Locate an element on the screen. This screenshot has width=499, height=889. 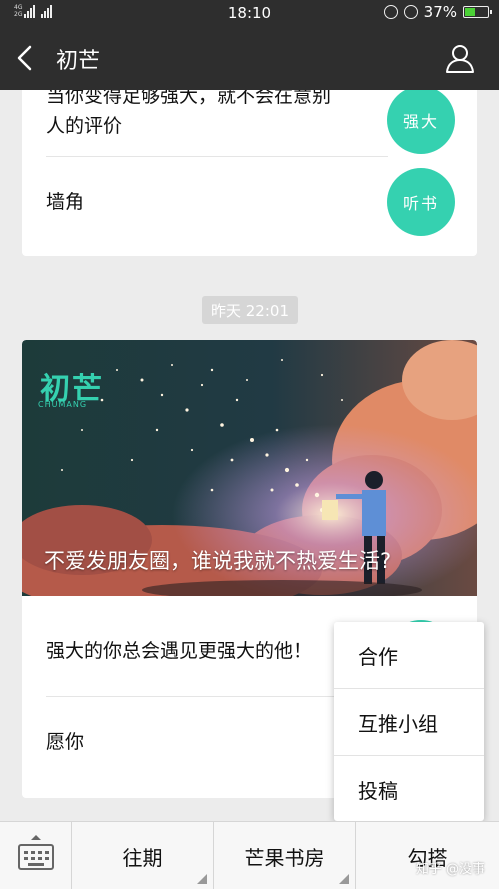
menu-item-submit: 投稿 is located at coordinates (409, 789).